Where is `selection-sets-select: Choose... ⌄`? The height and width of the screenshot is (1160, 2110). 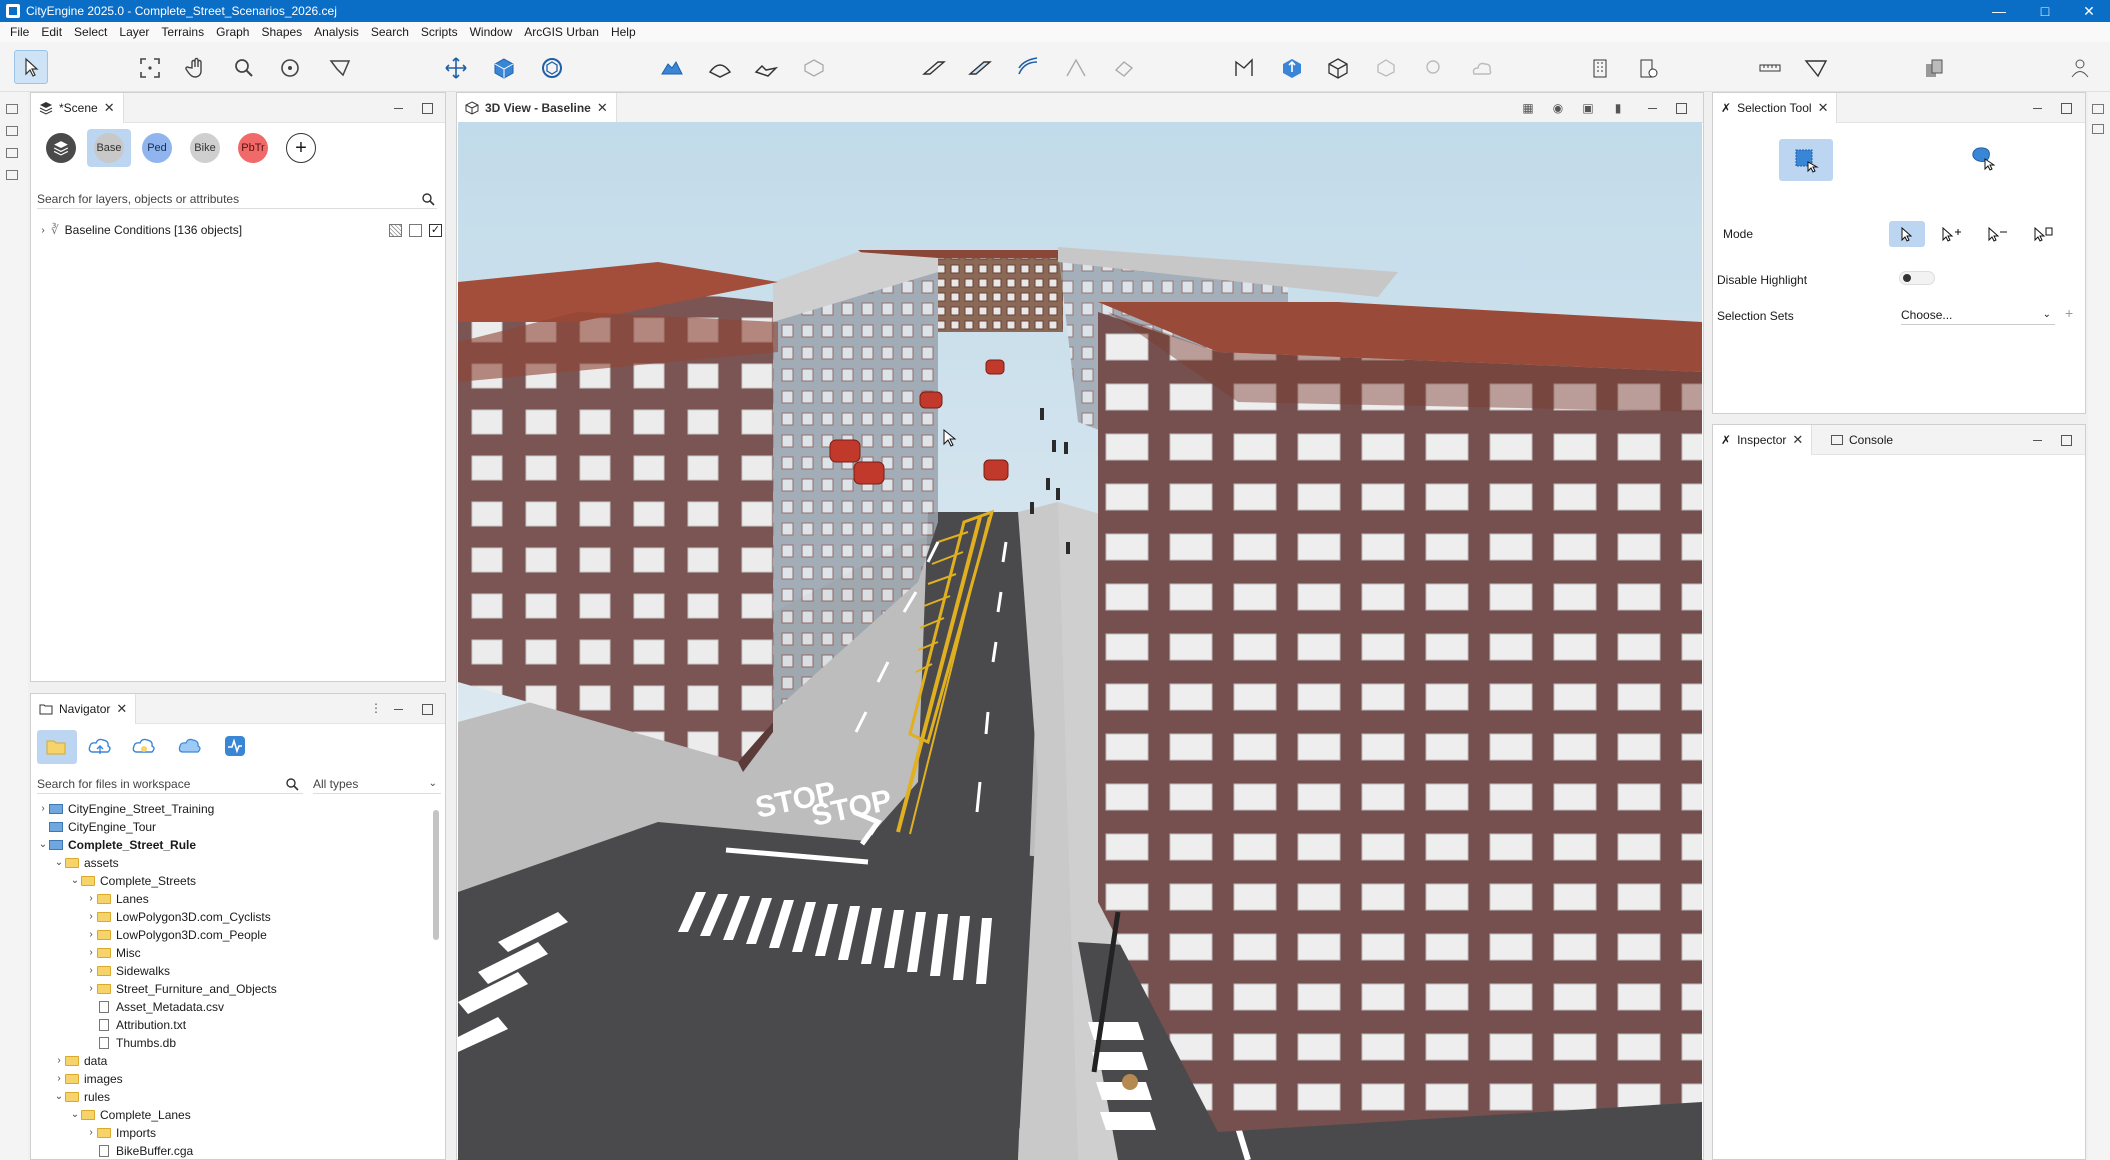 selection-sets-select: Choose... ⌄ is located at coordinates (1978, 315).